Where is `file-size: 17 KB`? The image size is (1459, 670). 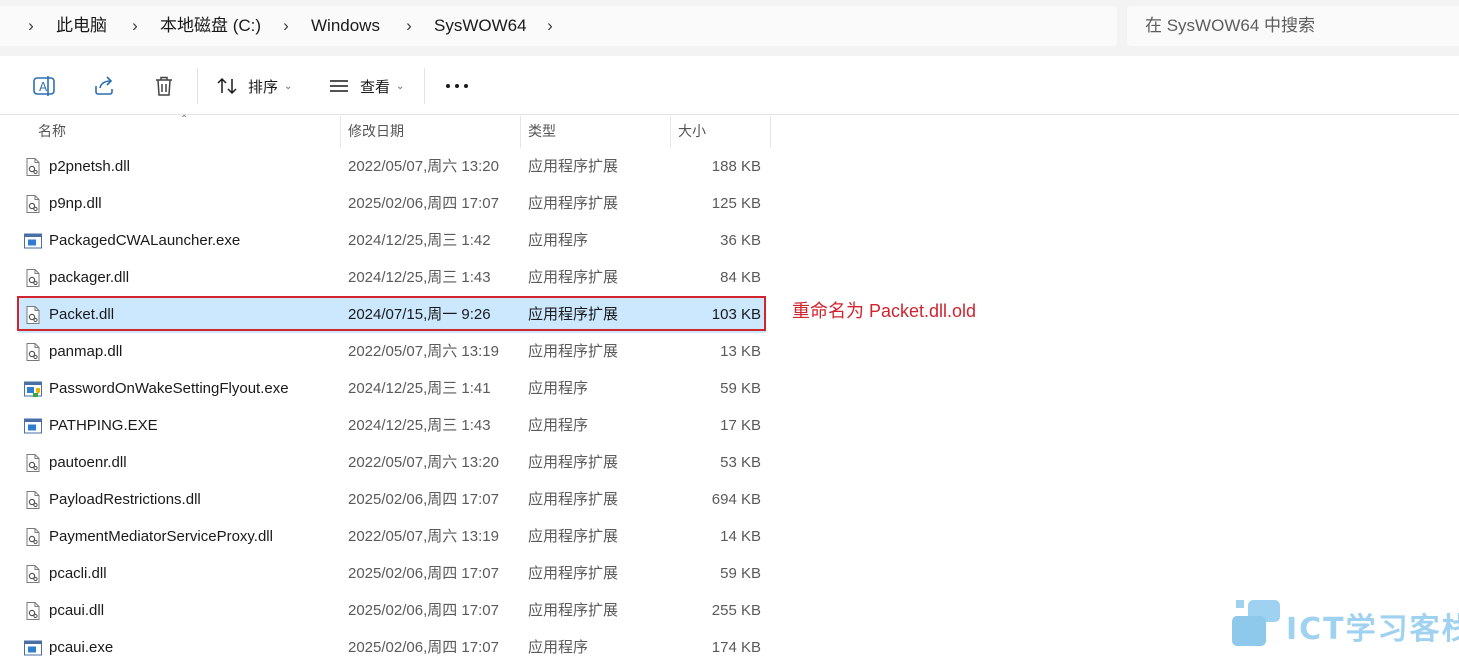 file-size: 17 KB is located at coordinates (740, 425).